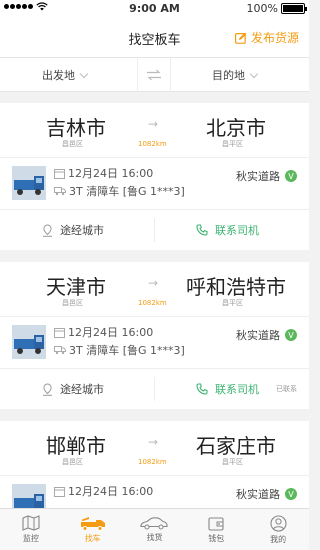 This screenshot has height=550, width=320. I want to click on card-actions: 途经城市 联系司机, so click(154, 230).